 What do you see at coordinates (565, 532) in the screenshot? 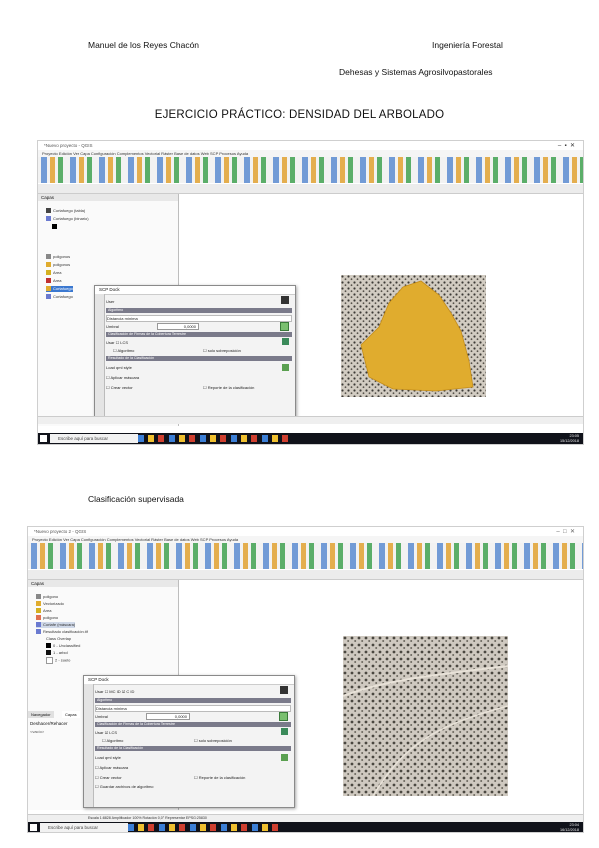
I see `window-controls: – □ ✕` at bounding box center [565, 532].